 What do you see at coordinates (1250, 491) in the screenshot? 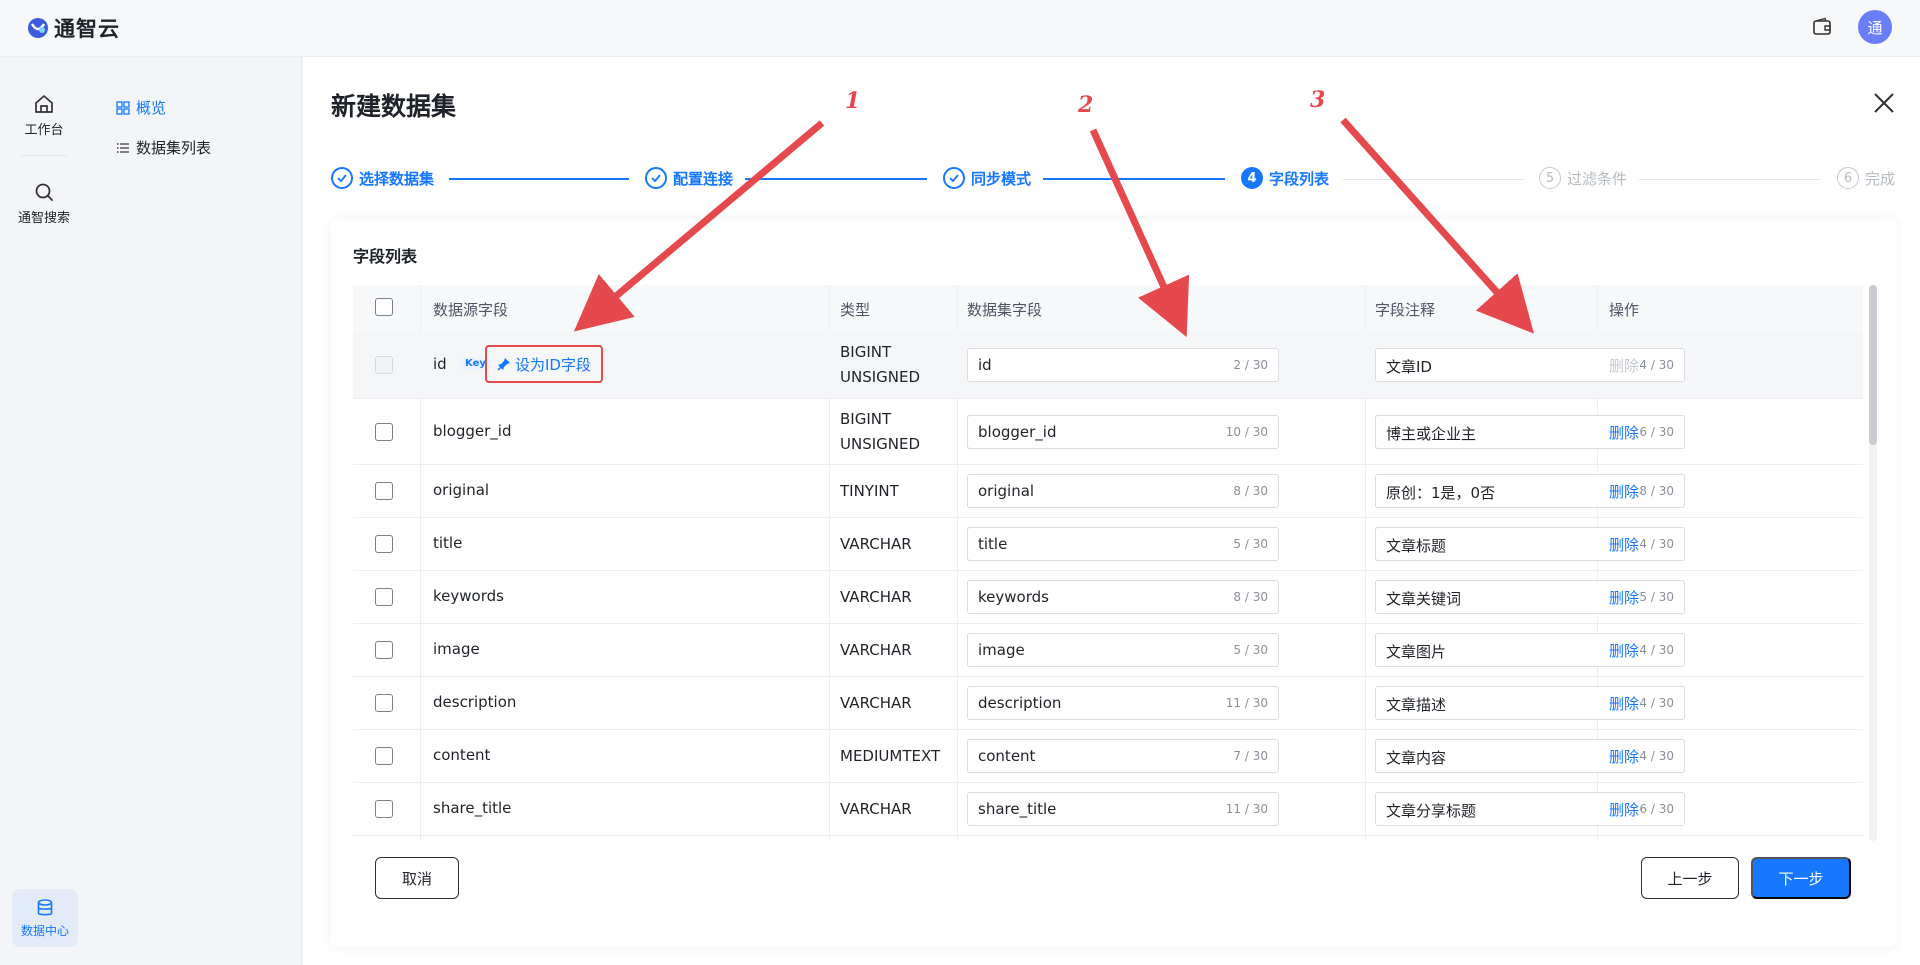
I see `char-count: 8 / 30` at bounding box center [1250, 491].